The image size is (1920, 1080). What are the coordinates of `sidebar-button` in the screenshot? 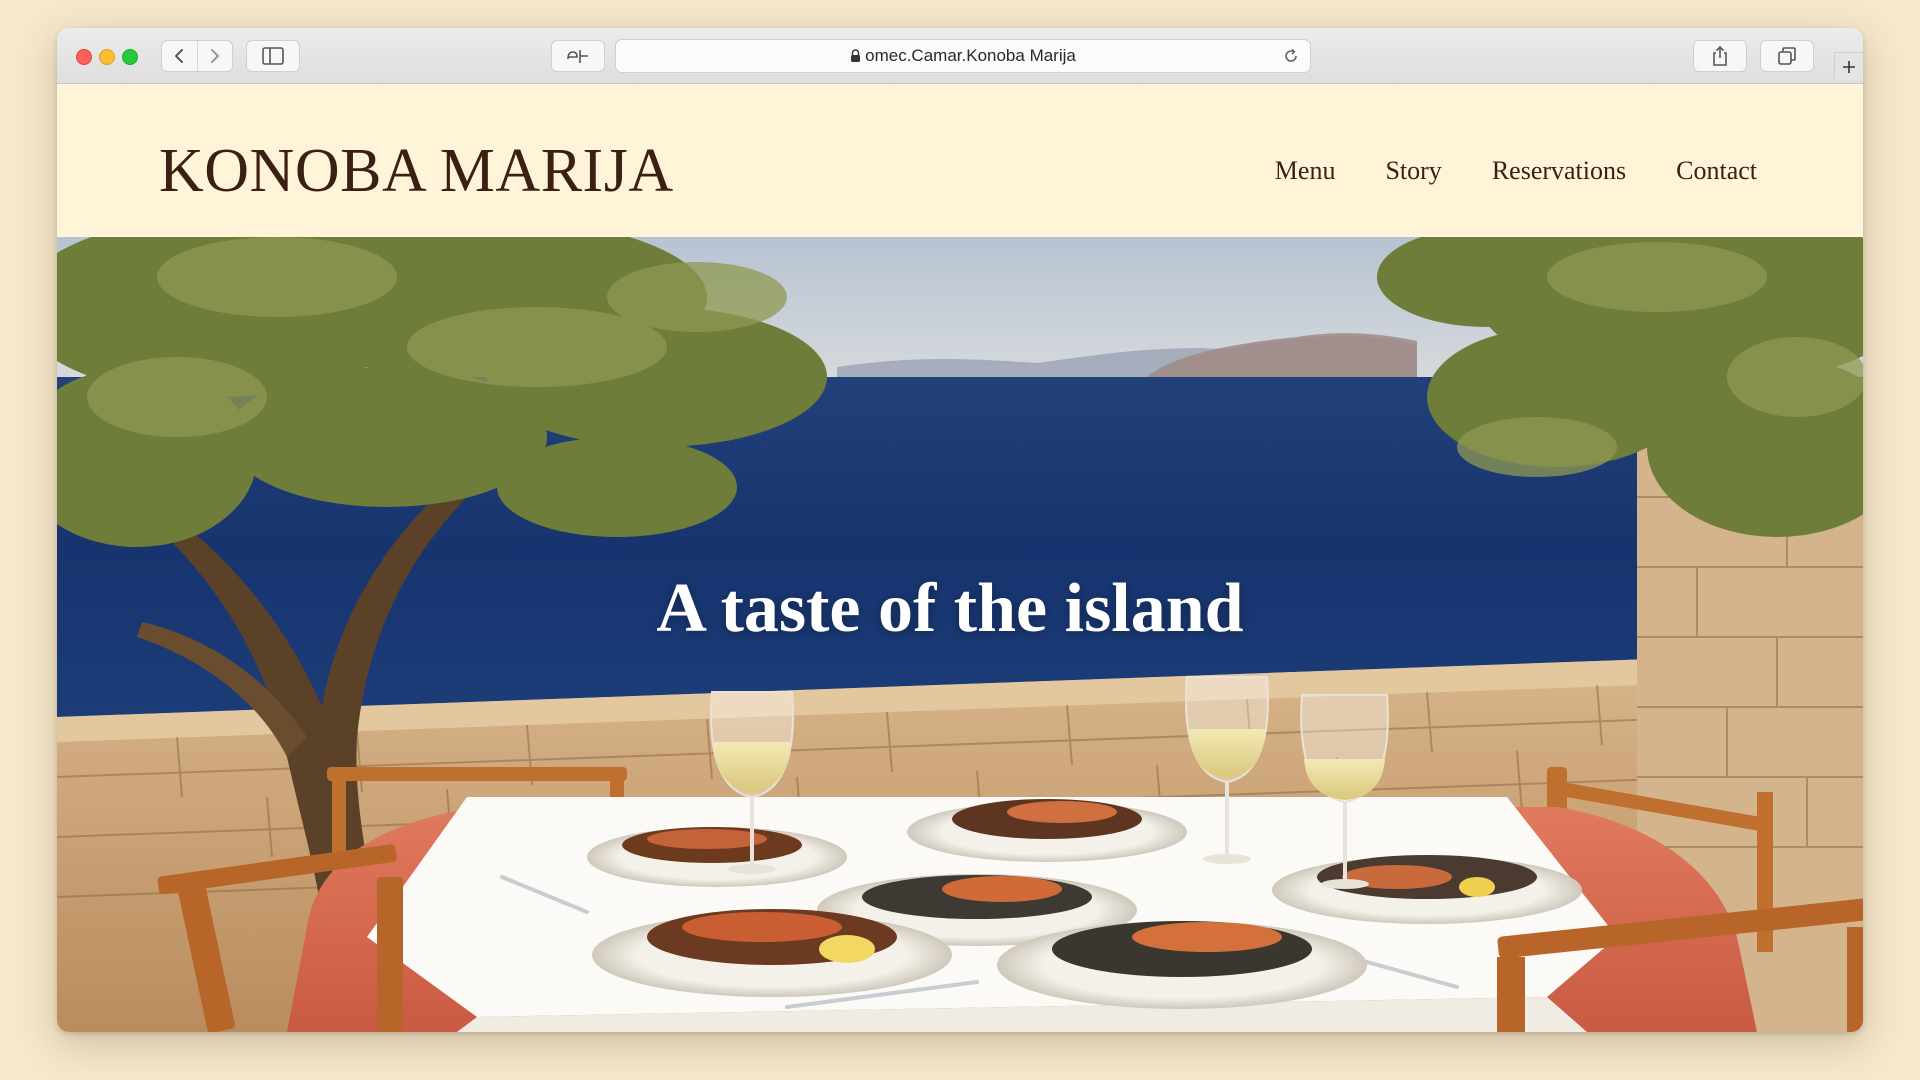 It's located at (273, 56).